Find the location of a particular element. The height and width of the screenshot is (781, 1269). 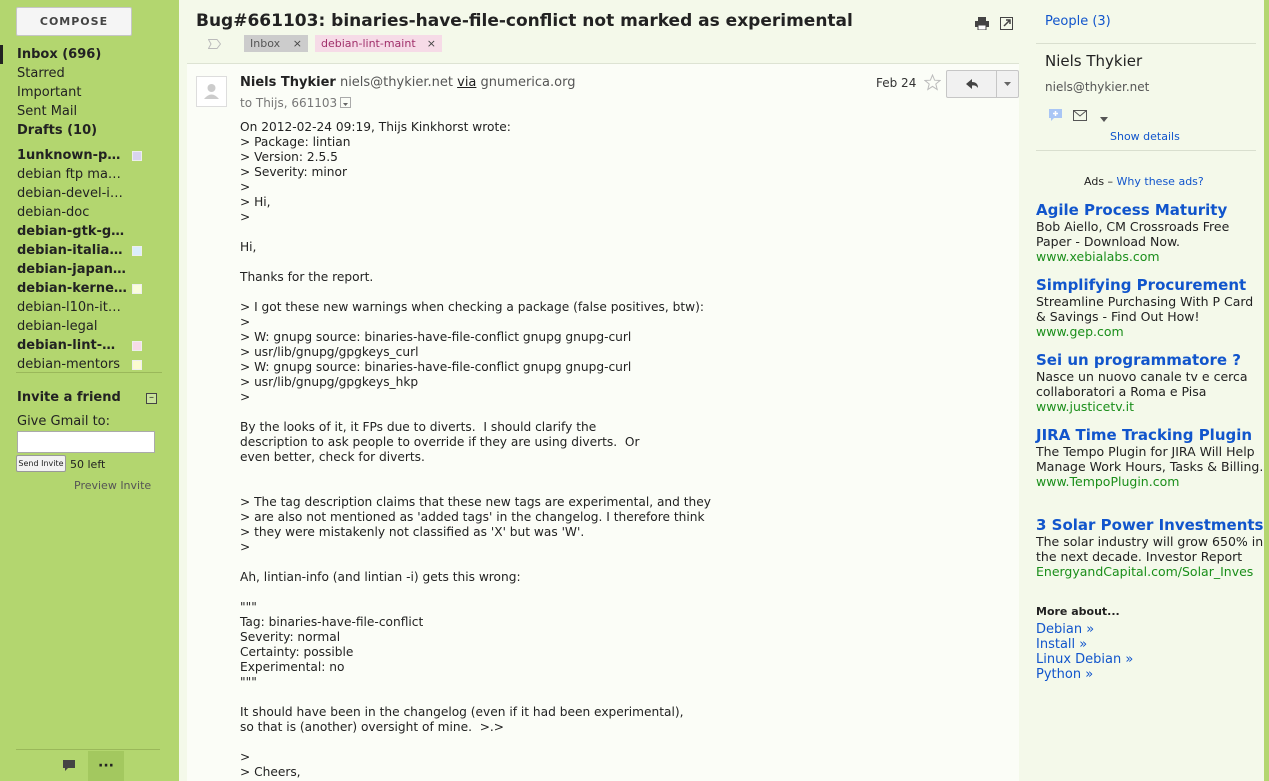

nav-starred-label: Starred is located at coordinates (41, 73).